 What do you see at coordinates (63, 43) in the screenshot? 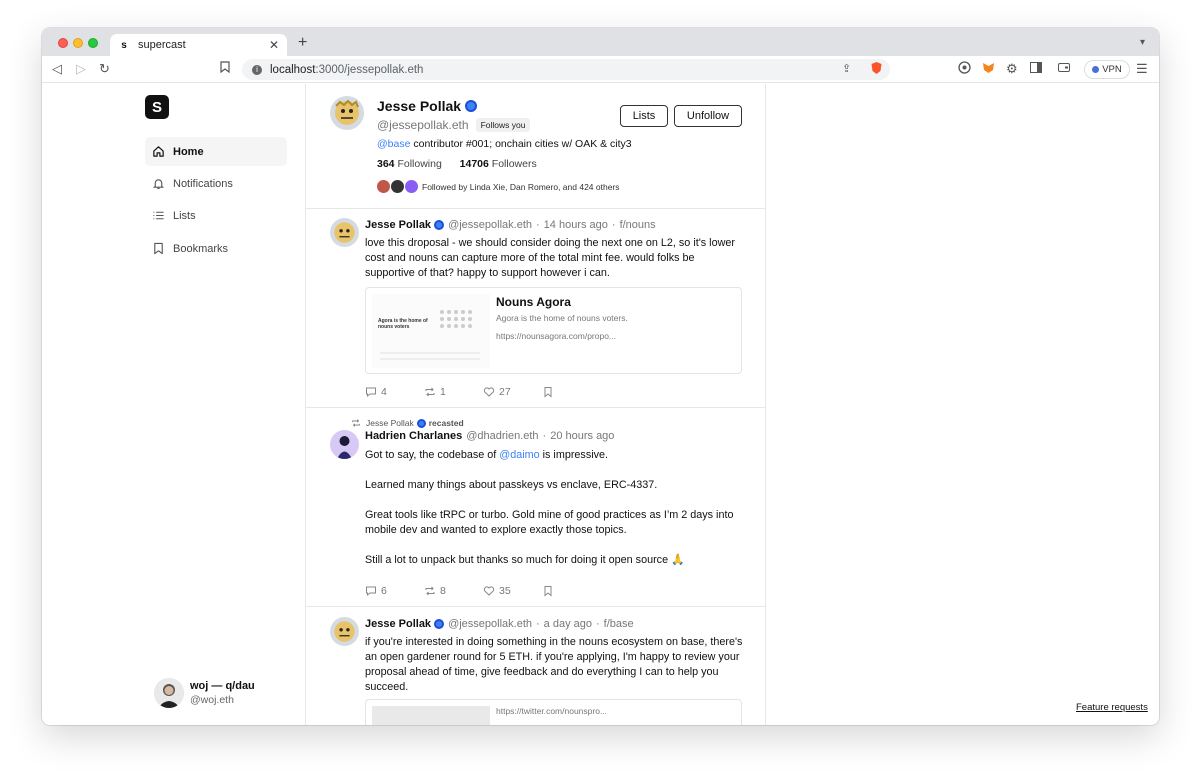
I see `close-window-button` at bounding box center [63, 43].